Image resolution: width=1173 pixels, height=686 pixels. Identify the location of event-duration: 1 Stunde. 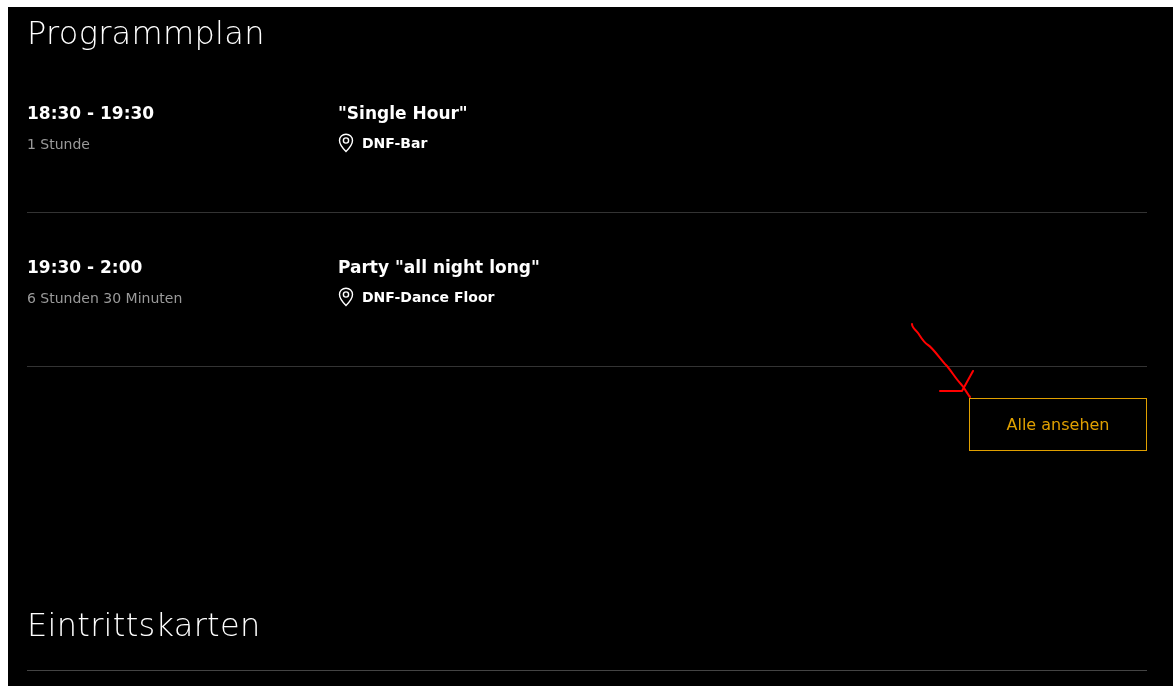
(58, 144).